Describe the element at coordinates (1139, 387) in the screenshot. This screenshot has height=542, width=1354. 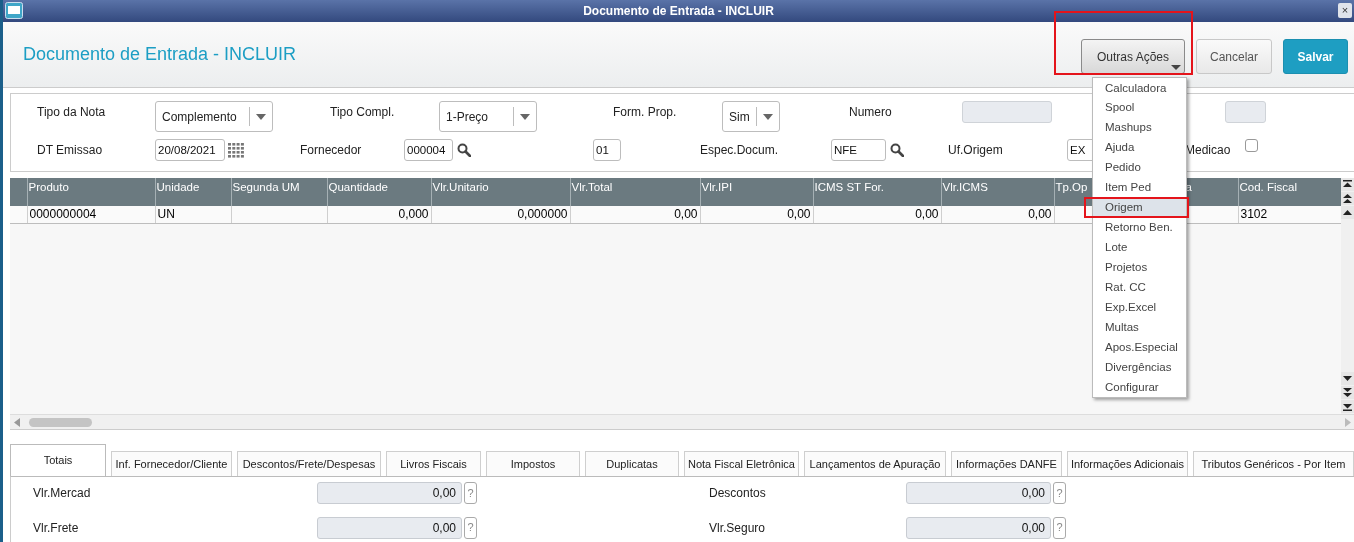
I see `menu-item: Configurar` at that location.